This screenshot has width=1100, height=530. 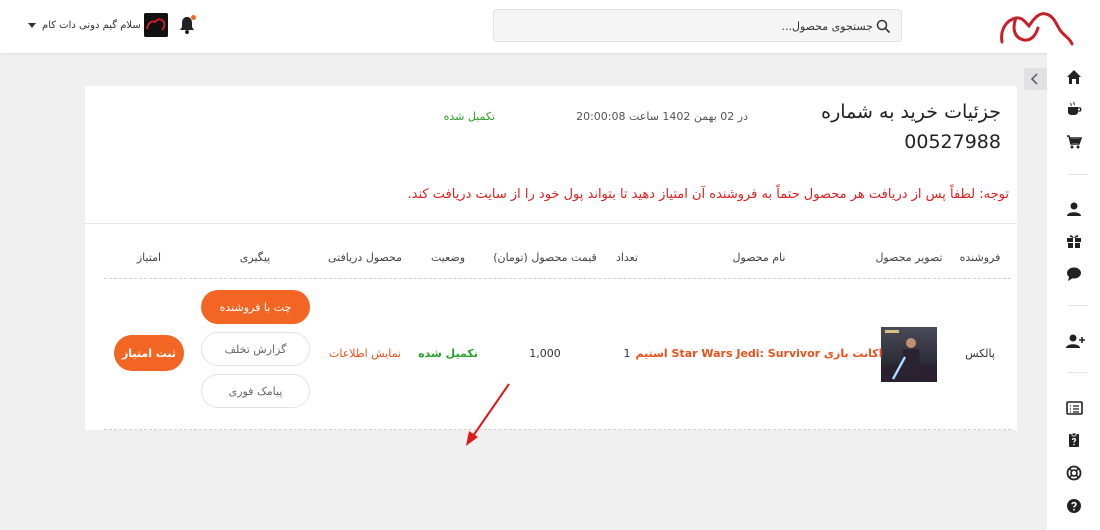 What do you see at coordinates (911, 112) in the screenshot?
I see `page-title: جزئیات خرید به شماره` at bounding box center [911, 112].